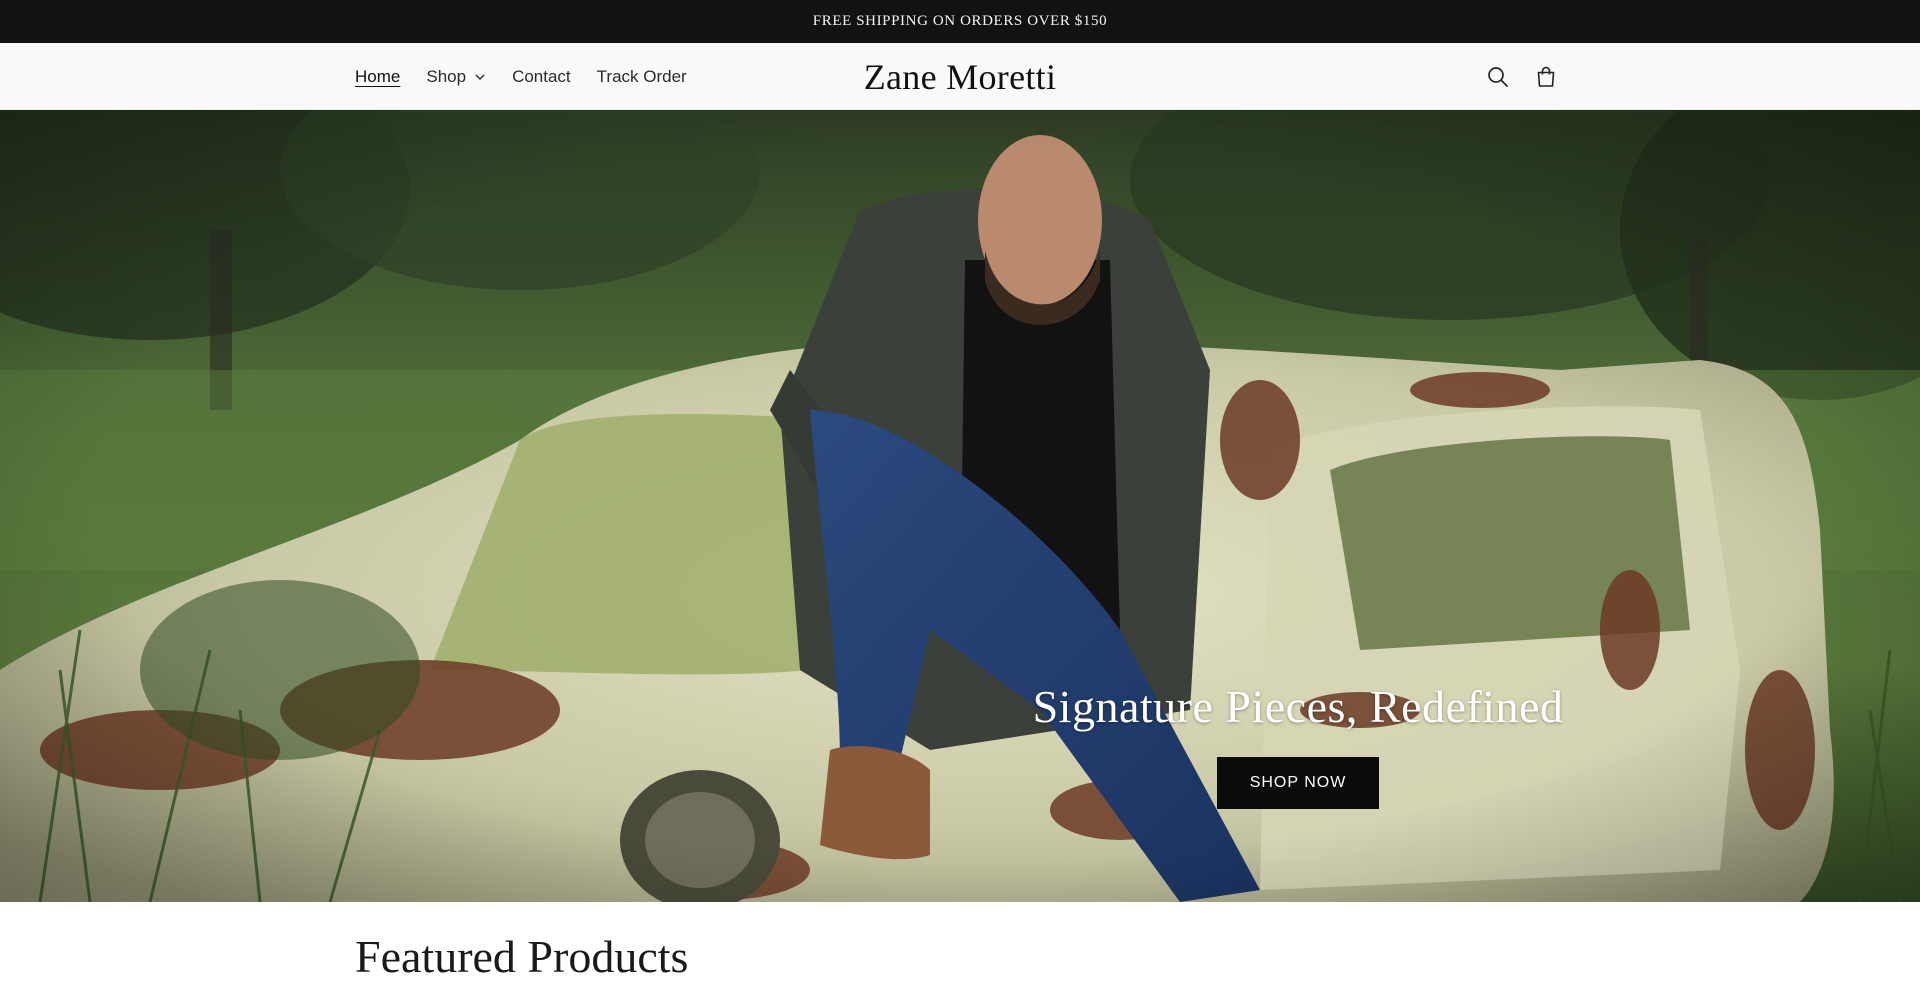 Image resolution: width=1920 pixels, height=993 pixels. What do you see at coordinates (446, 76) in the screenshot?
I see `nav-shop-label: Shop` at bounding box center [446, 76].